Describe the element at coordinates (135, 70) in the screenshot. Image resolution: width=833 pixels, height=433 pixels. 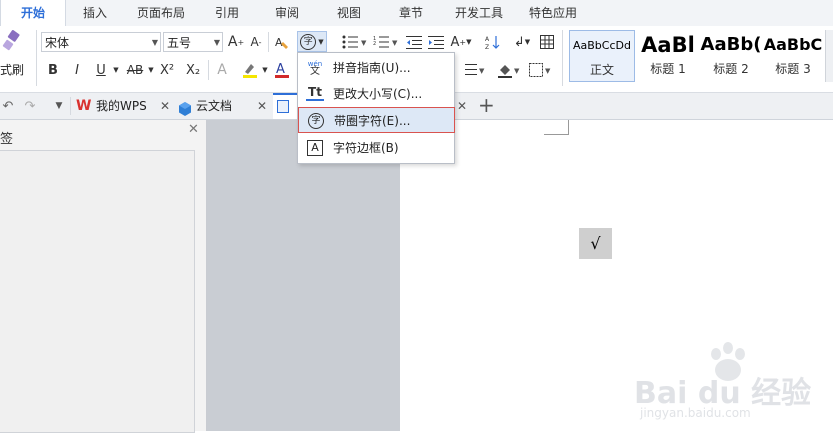
I see `strikethrough-button: AB` at that location.